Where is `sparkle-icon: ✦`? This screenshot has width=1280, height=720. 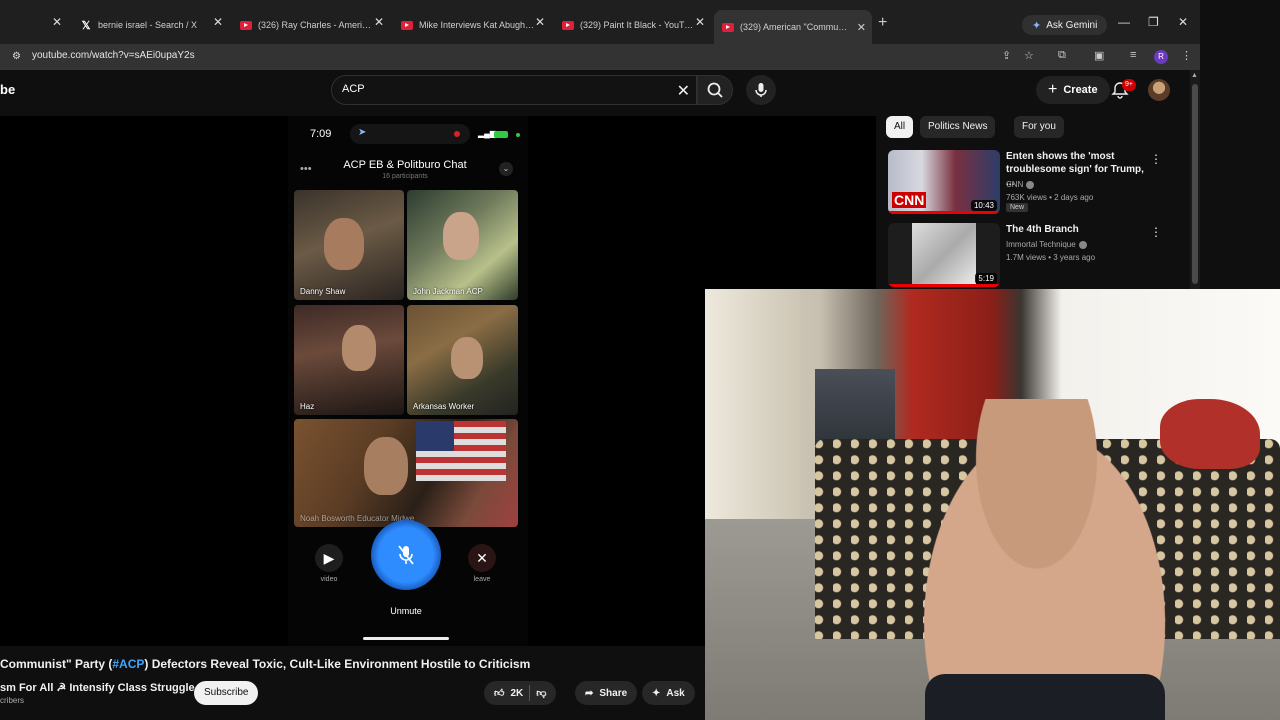 sparkle-icon: ✦ is located at coordinates (656, 693).